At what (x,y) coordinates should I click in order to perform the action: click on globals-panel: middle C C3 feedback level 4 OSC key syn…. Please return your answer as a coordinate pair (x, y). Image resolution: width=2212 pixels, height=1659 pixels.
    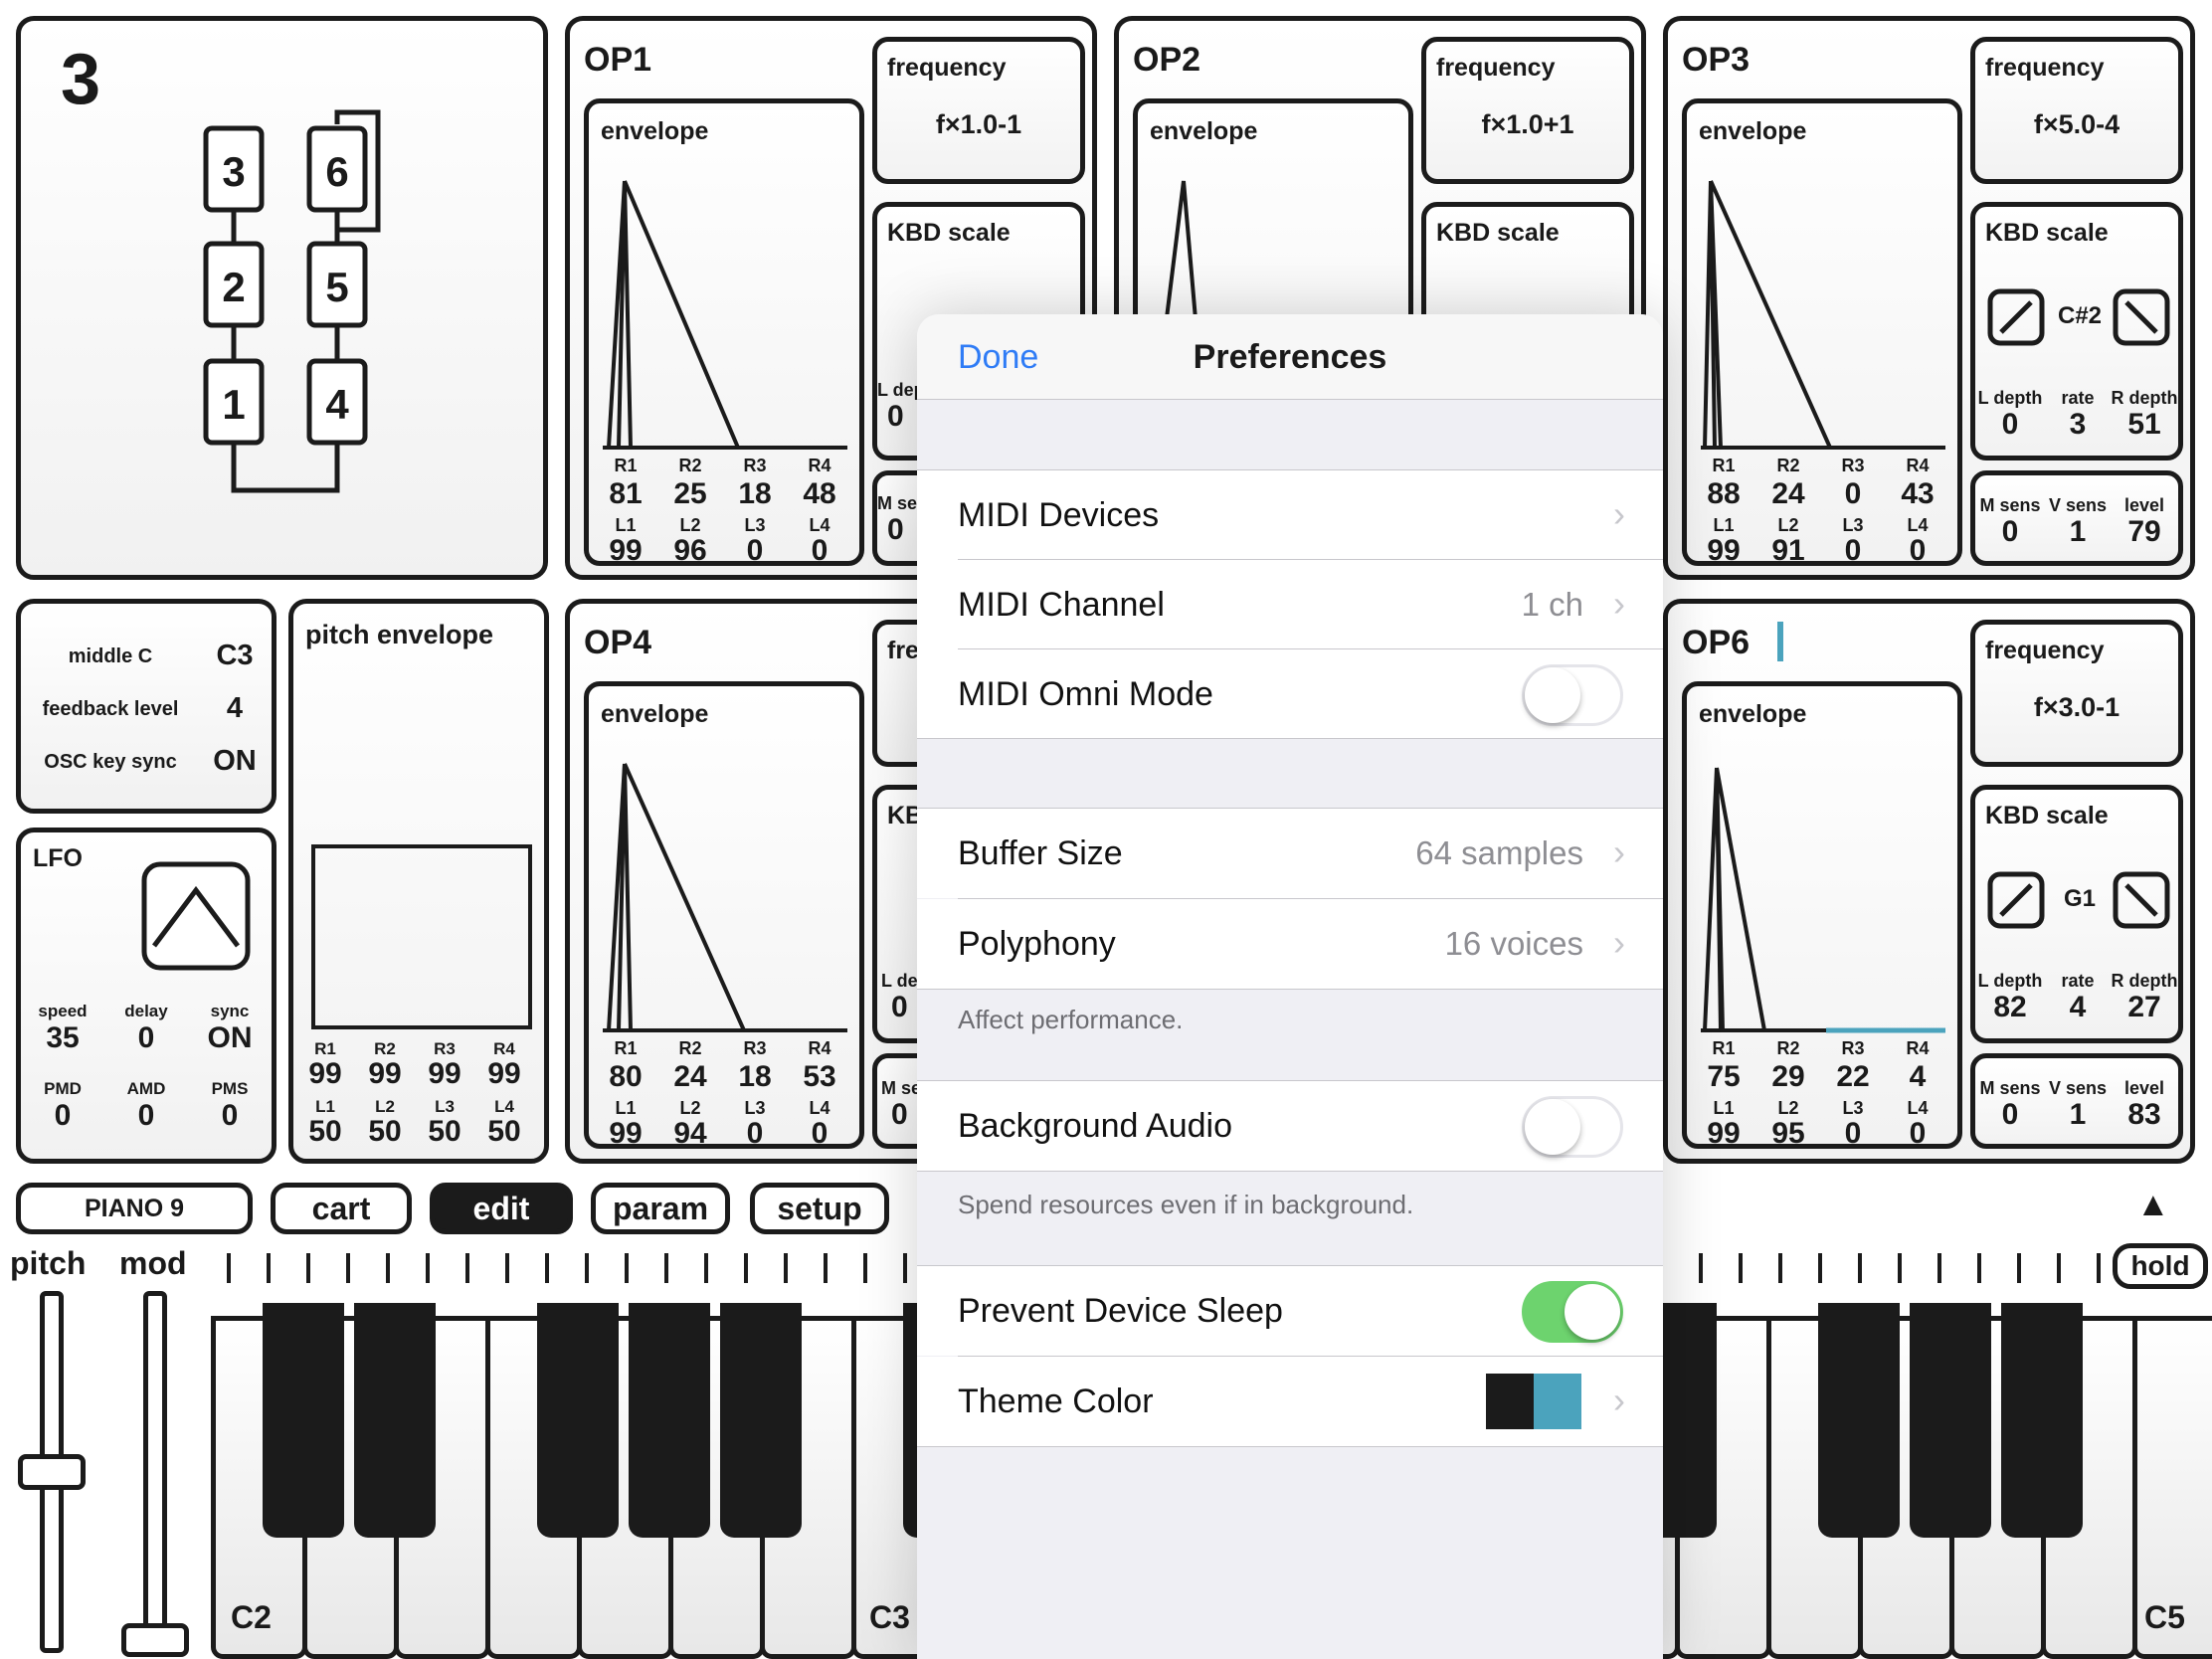
    Looking at the image, I should click on (146, 706).